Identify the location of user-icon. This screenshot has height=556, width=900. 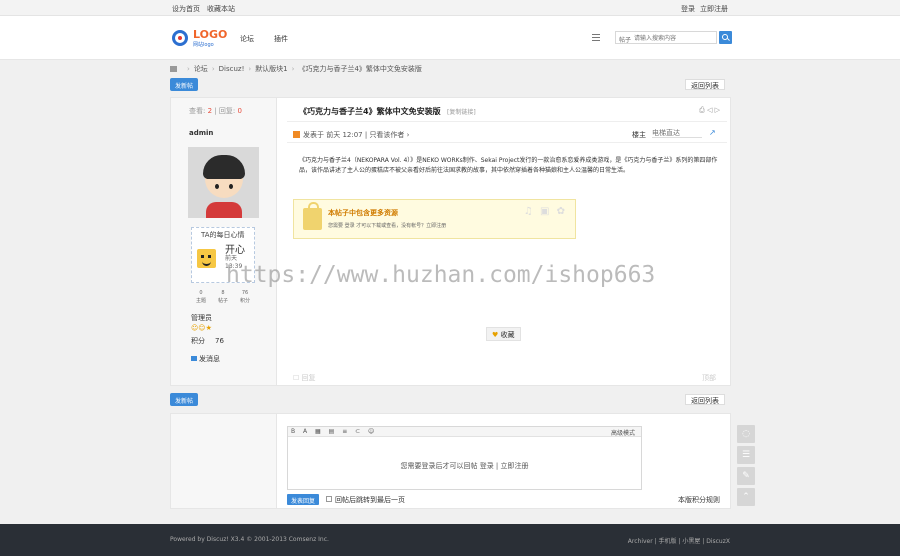
(296, 134).